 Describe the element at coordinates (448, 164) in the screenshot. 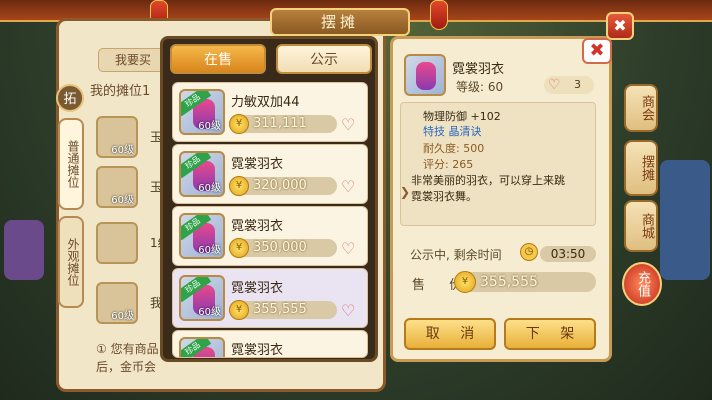

I see `stat-line: 评分: 265` at that location.